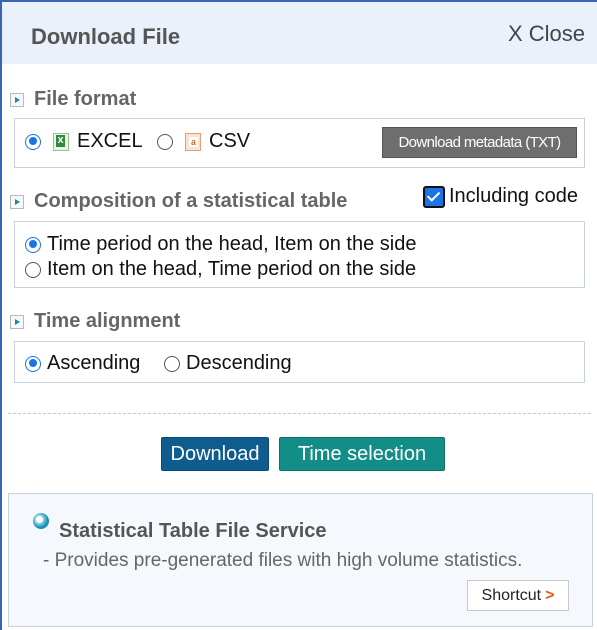  What do you see at coordinates (215, 454) in the screenshot?
I see `download-button: Download` at bounding box center [215, 454].